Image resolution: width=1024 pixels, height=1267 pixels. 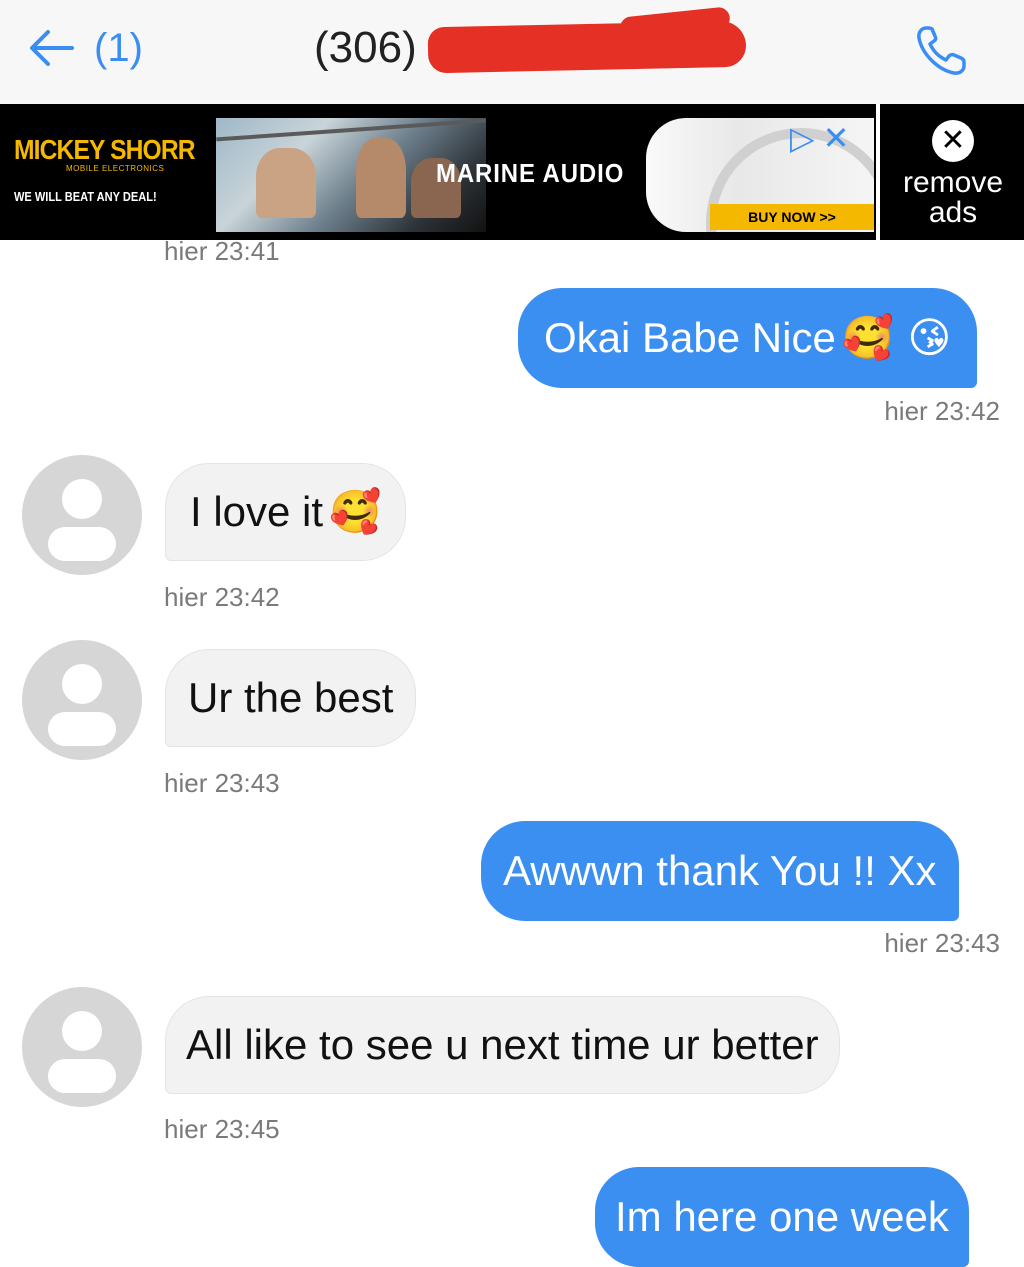 I want to click on remove-ads-label: ads, so click(x=953, y=212).